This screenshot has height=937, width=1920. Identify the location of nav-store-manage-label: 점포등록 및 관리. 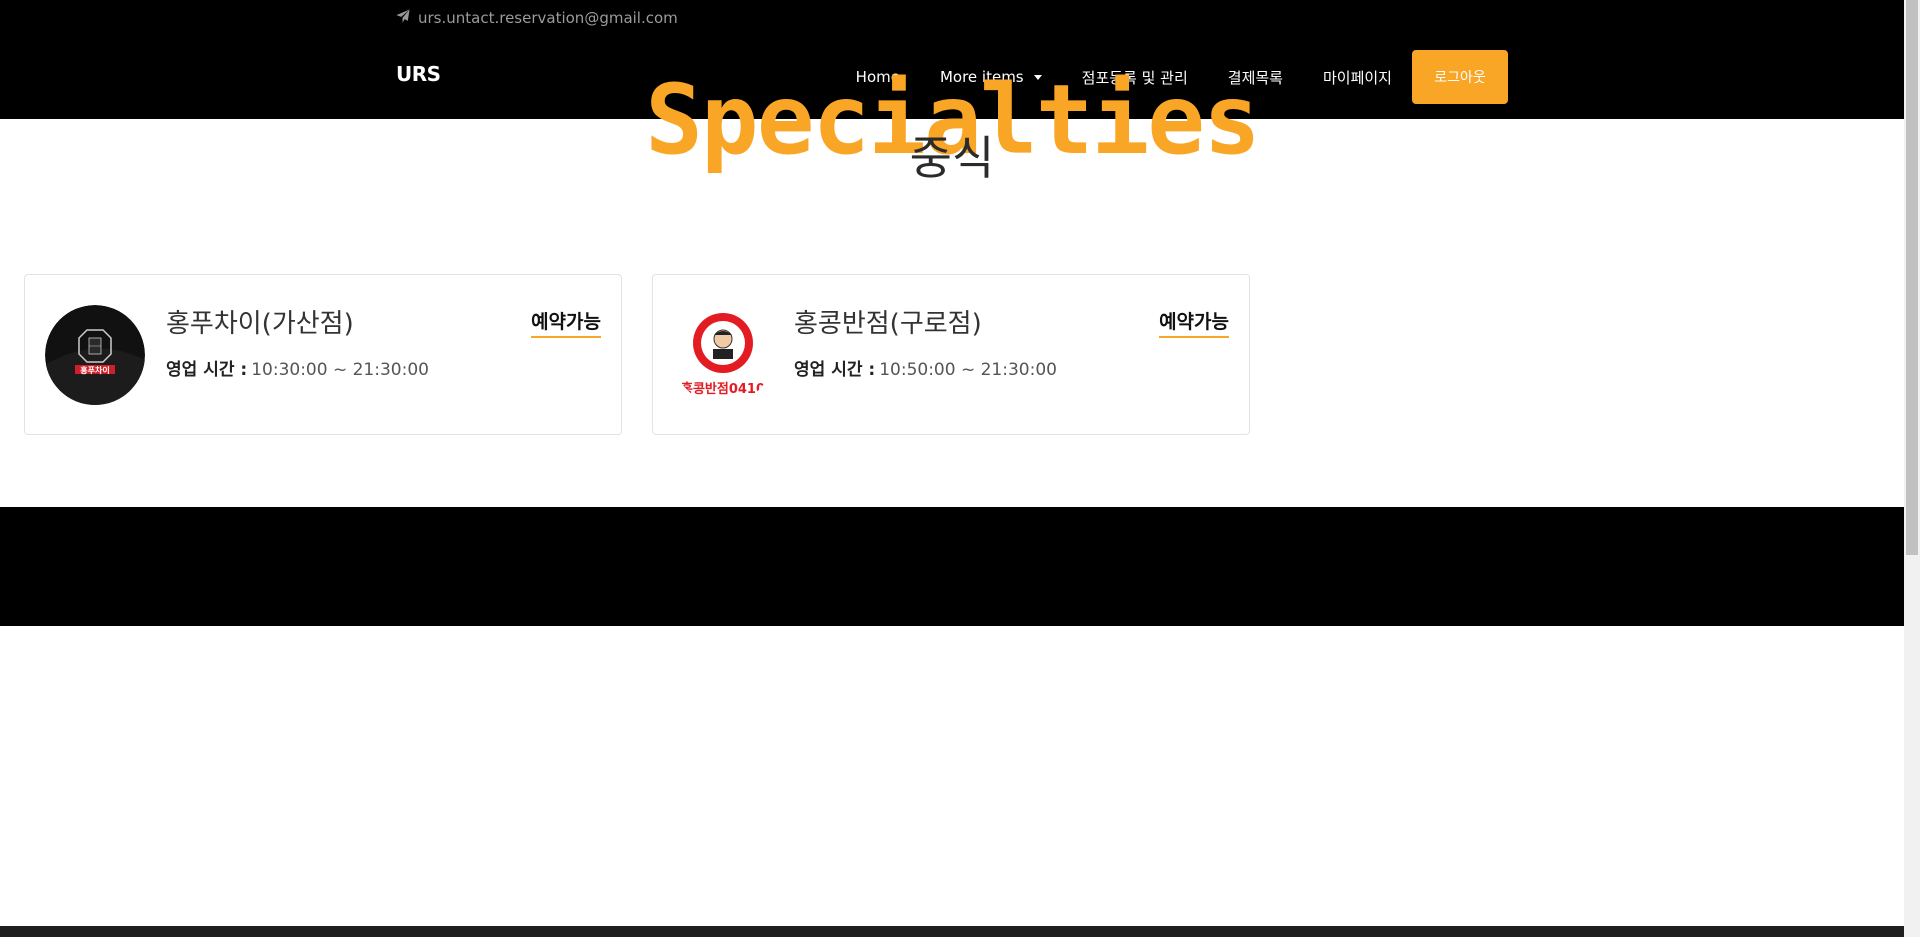
(1134, 77).